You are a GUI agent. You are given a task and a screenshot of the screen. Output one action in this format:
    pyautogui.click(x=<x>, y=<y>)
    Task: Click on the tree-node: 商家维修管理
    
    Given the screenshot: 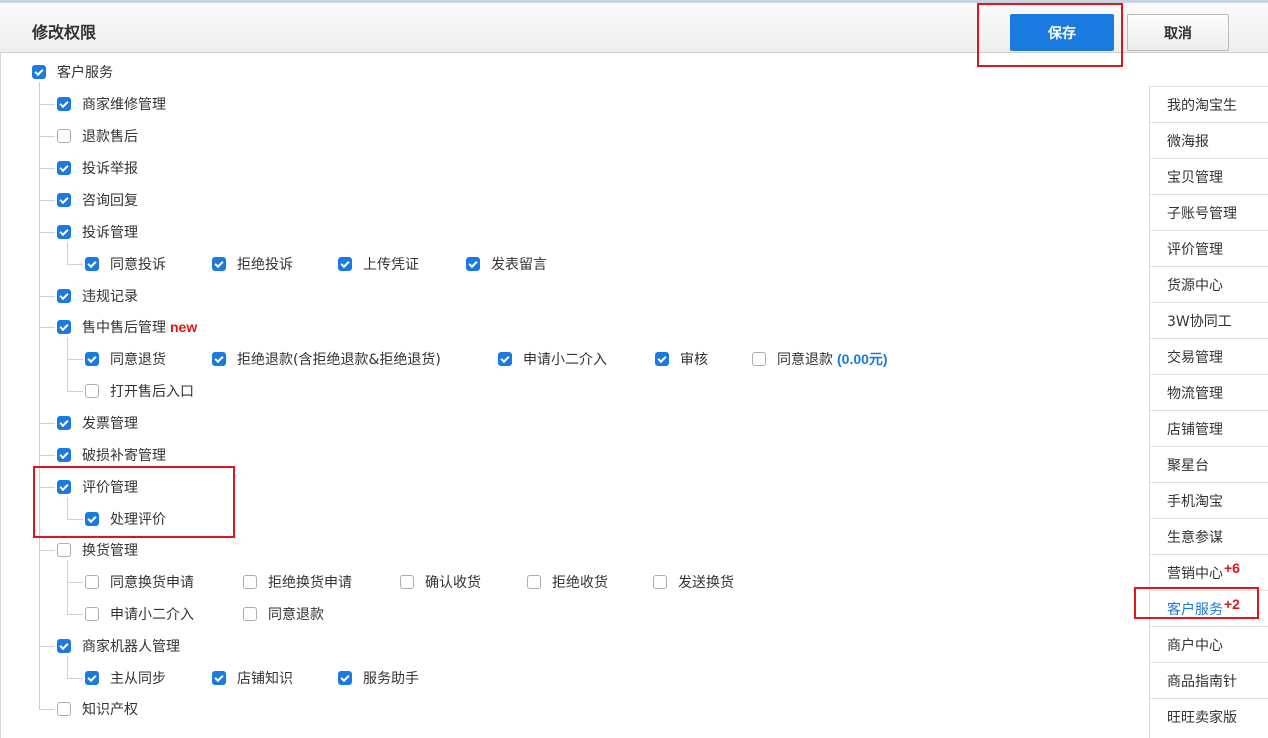 What is the action you would take?
    pyautogui.click(x=111, y=104)
    